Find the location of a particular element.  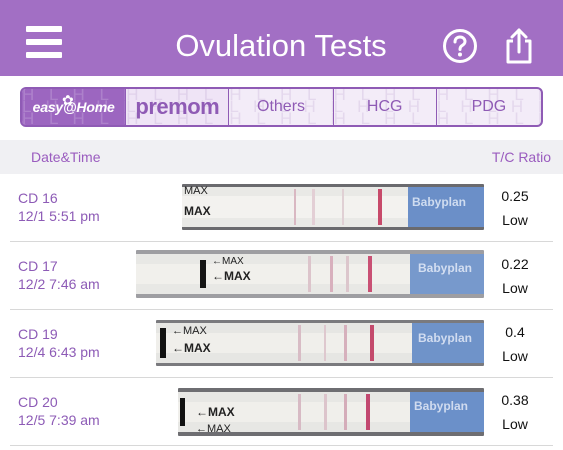

share-upload-icon is located at coordinates (519, 46).